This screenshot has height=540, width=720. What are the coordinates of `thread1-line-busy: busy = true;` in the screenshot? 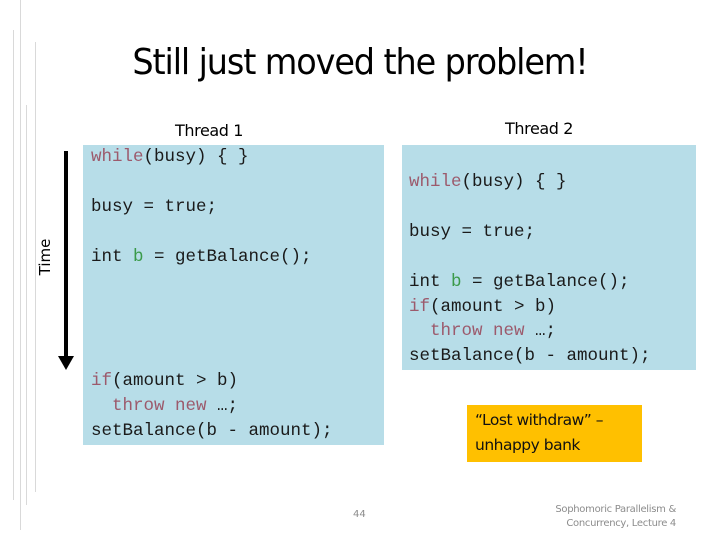 It's located at (154, 207).